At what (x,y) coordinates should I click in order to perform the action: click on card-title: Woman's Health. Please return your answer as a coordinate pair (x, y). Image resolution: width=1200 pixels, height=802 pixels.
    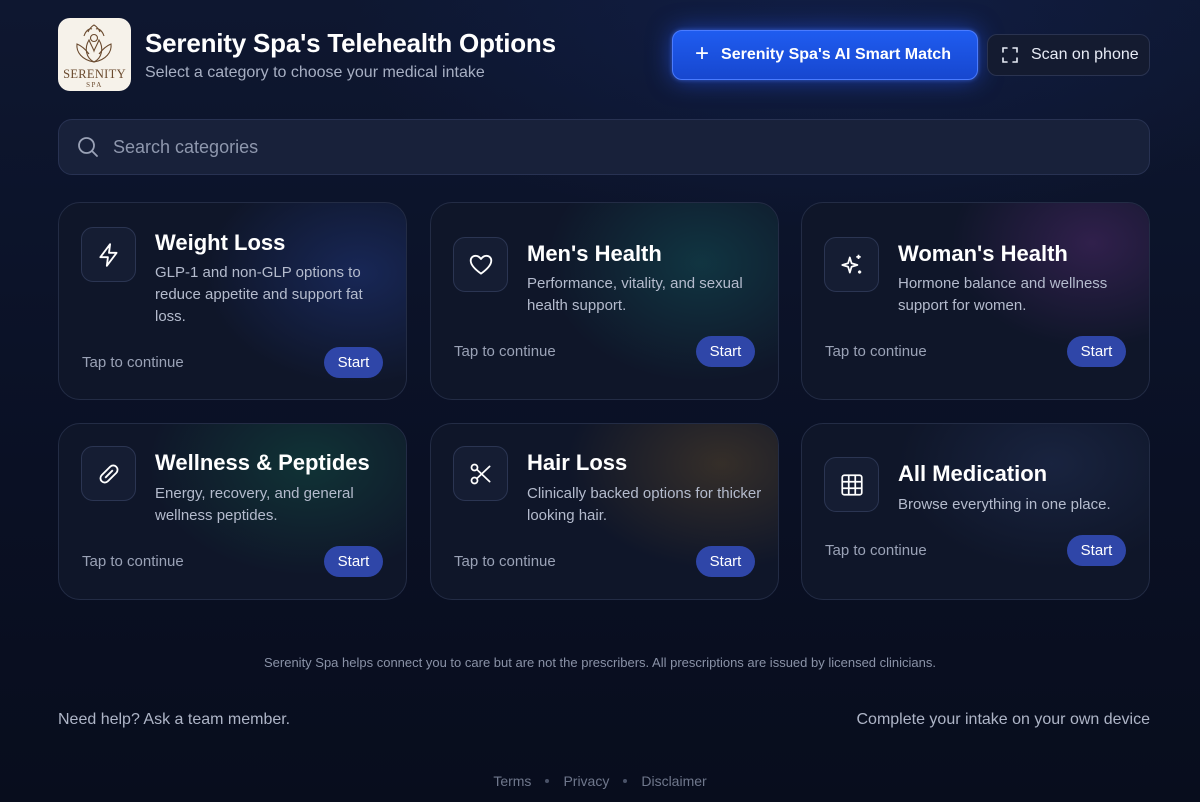
    Looking at the image, I should click on (983, 253).